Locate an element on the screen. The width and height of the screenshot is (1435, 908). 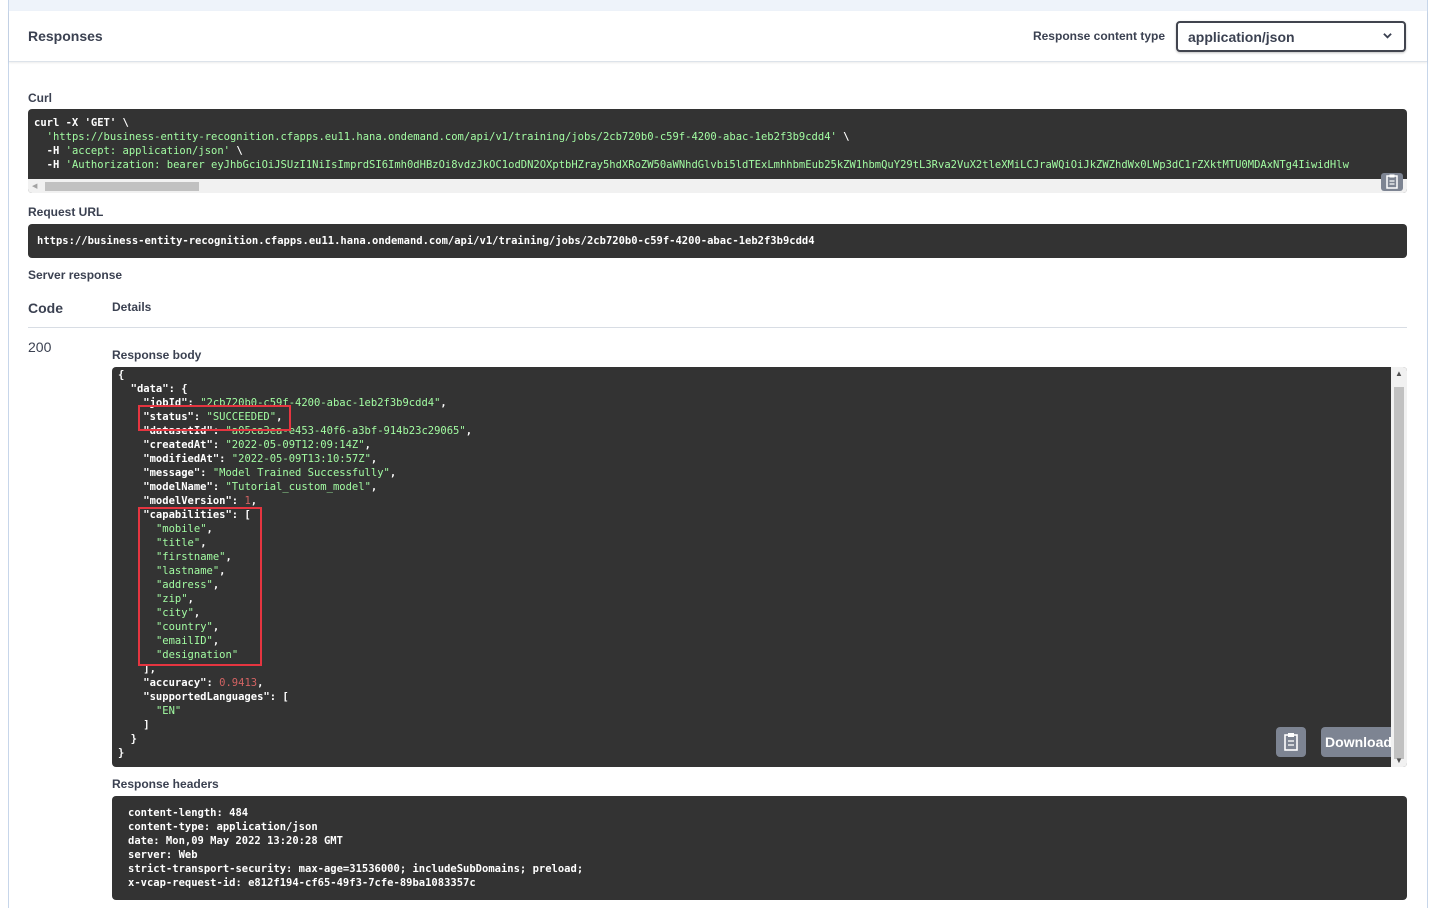
modified-at-value: 2022-05-09T13:10:57Z is located at coordinates (301, 459).